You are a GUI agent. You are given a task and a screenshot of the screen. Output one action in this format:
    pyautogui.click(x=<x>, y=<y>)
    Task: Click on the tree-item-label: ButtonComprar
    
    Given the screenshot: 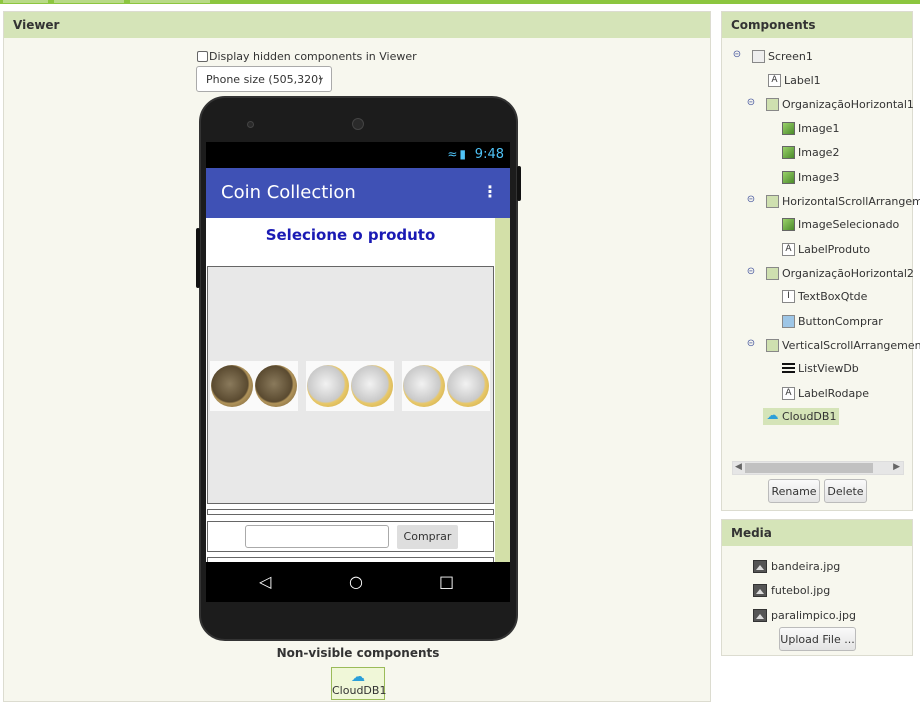 What is the action you would take?
    pyautogui.click(x=840, y=321)
    